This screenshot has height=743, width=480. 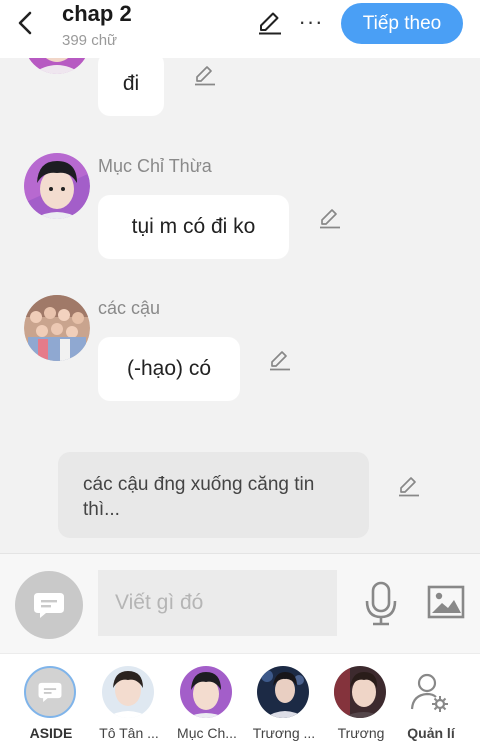 What do you see at coordinates (129, 308) in the screenshot?
I see `speaker-name: các cậu` at bounding box center [129, 308].